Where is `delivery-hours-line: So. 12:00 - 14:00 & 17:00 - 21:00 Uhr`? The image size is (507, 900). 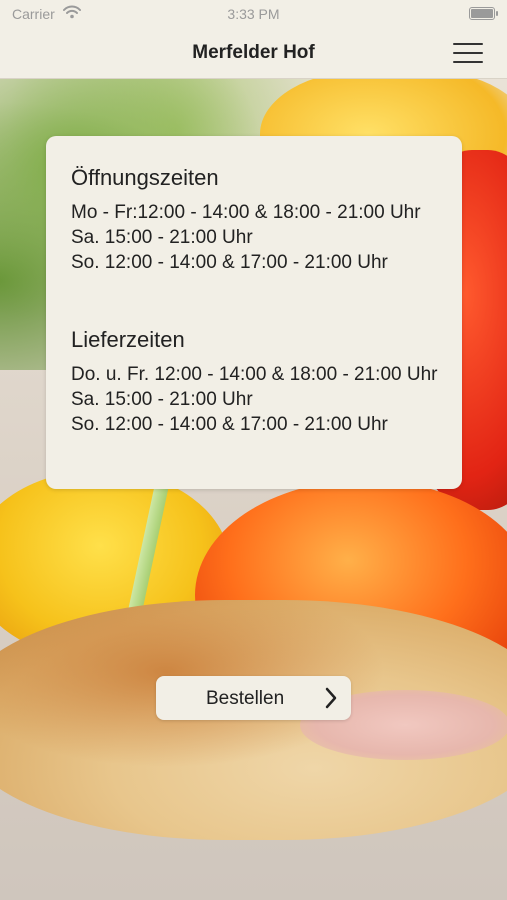 delivery-hours-line: So. 12:00 - 14:00 & 17:00 - 21:00 Uhr is located at coordinates (229, 424).